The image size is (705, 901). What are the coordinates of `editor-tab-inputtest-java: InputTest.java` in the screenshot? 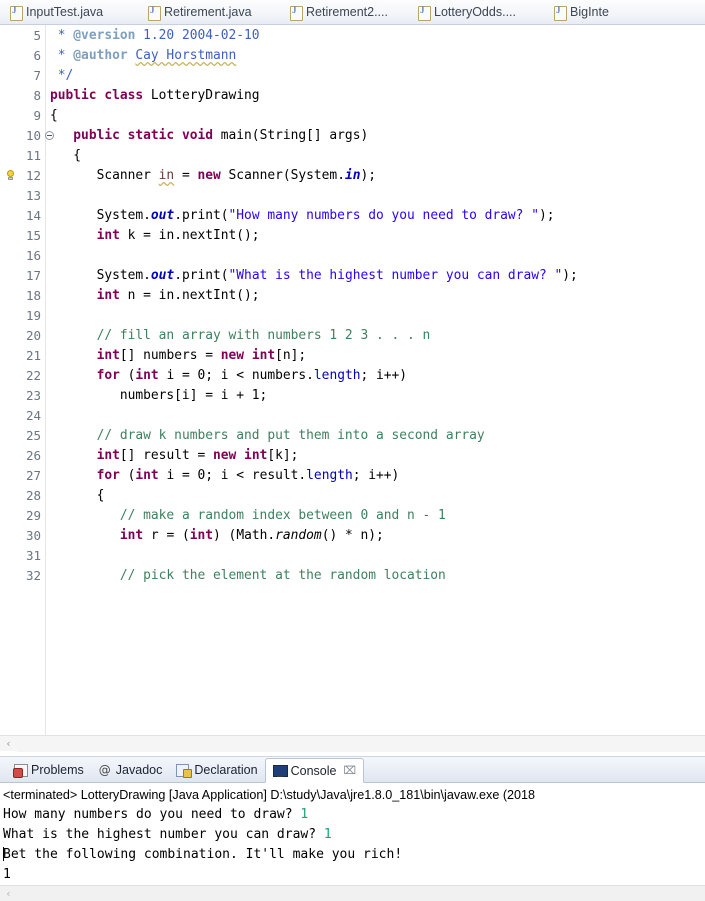 It's located at (73, 12).